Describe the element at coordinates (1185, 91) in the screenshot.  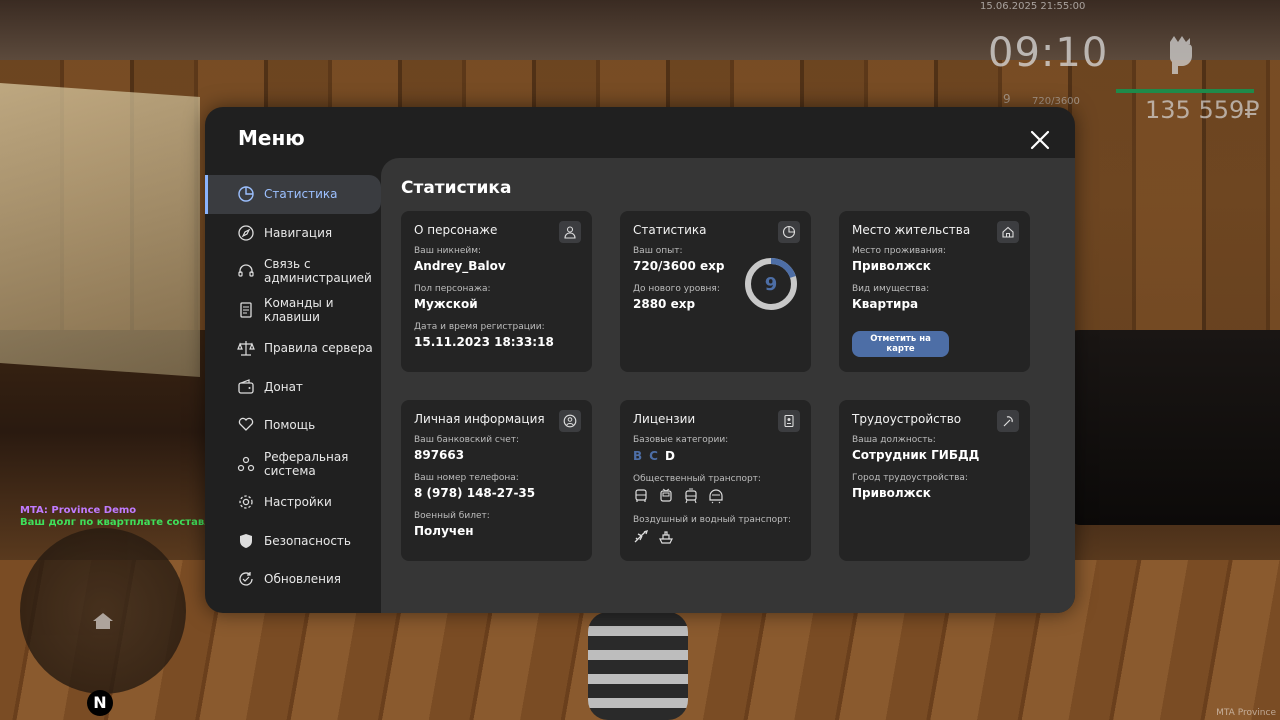
I see `health-bar` at that location.